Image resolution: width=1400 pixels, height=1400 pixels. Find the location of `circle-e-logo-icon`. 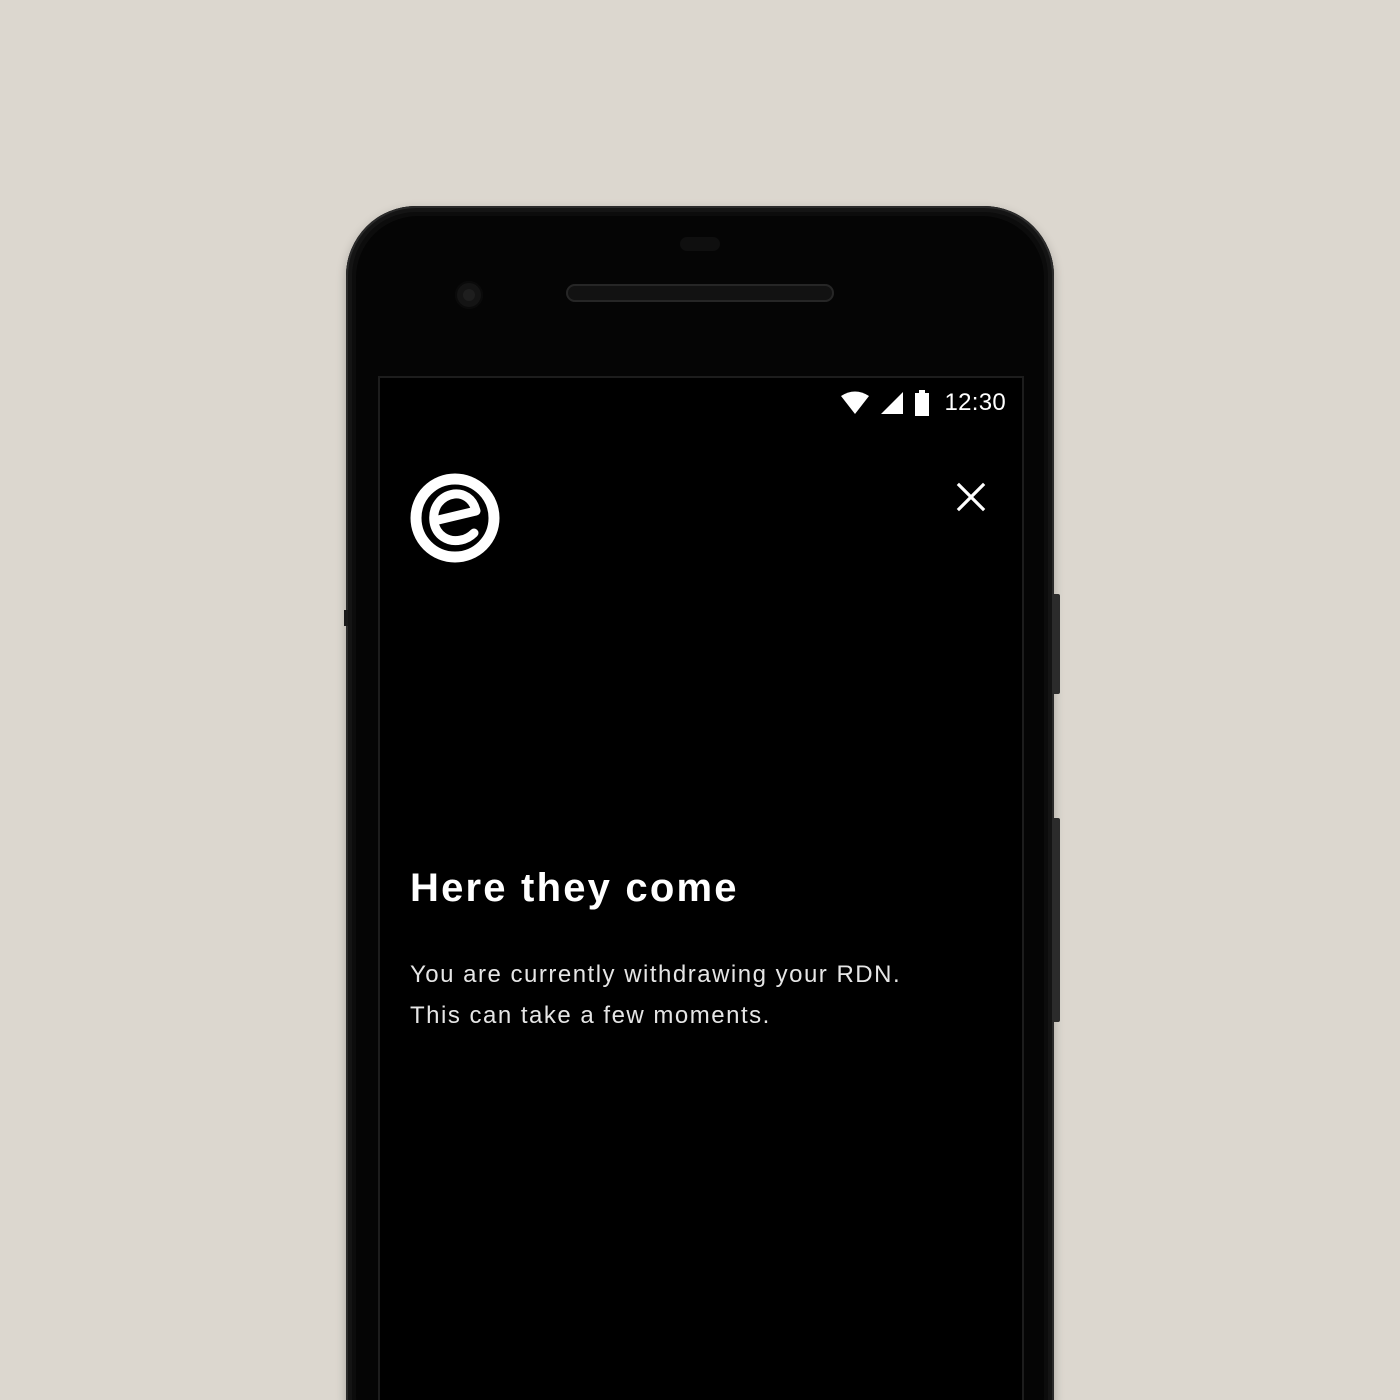

circle-e-logo-icon is located at coordinates (455, 518).